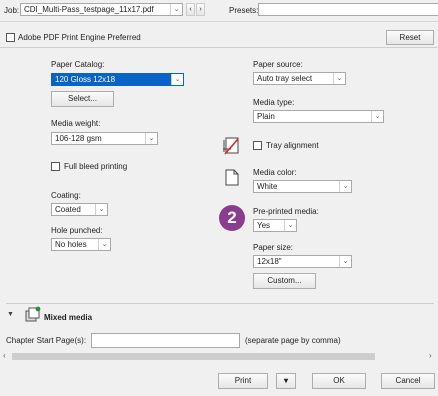 The height and width of the screenshot is (396, 438). What do you see at coordinates (302, 261) in the screenshot?
I see `paper-size-select: 12x18" ⌄` at bounding box center [302, 261].